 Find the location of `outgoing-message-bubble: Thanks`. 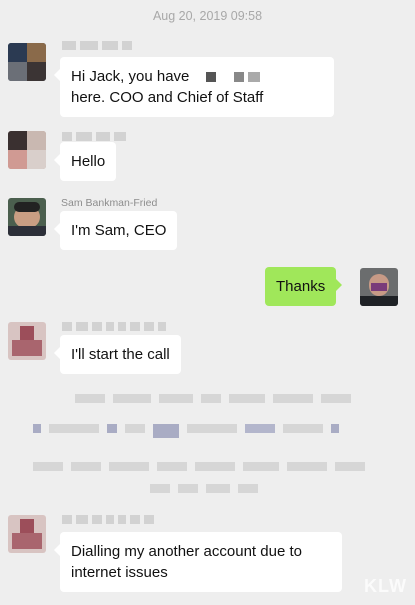

outgoing-message-bubble: Thanks is located at coordinates (304, 286).